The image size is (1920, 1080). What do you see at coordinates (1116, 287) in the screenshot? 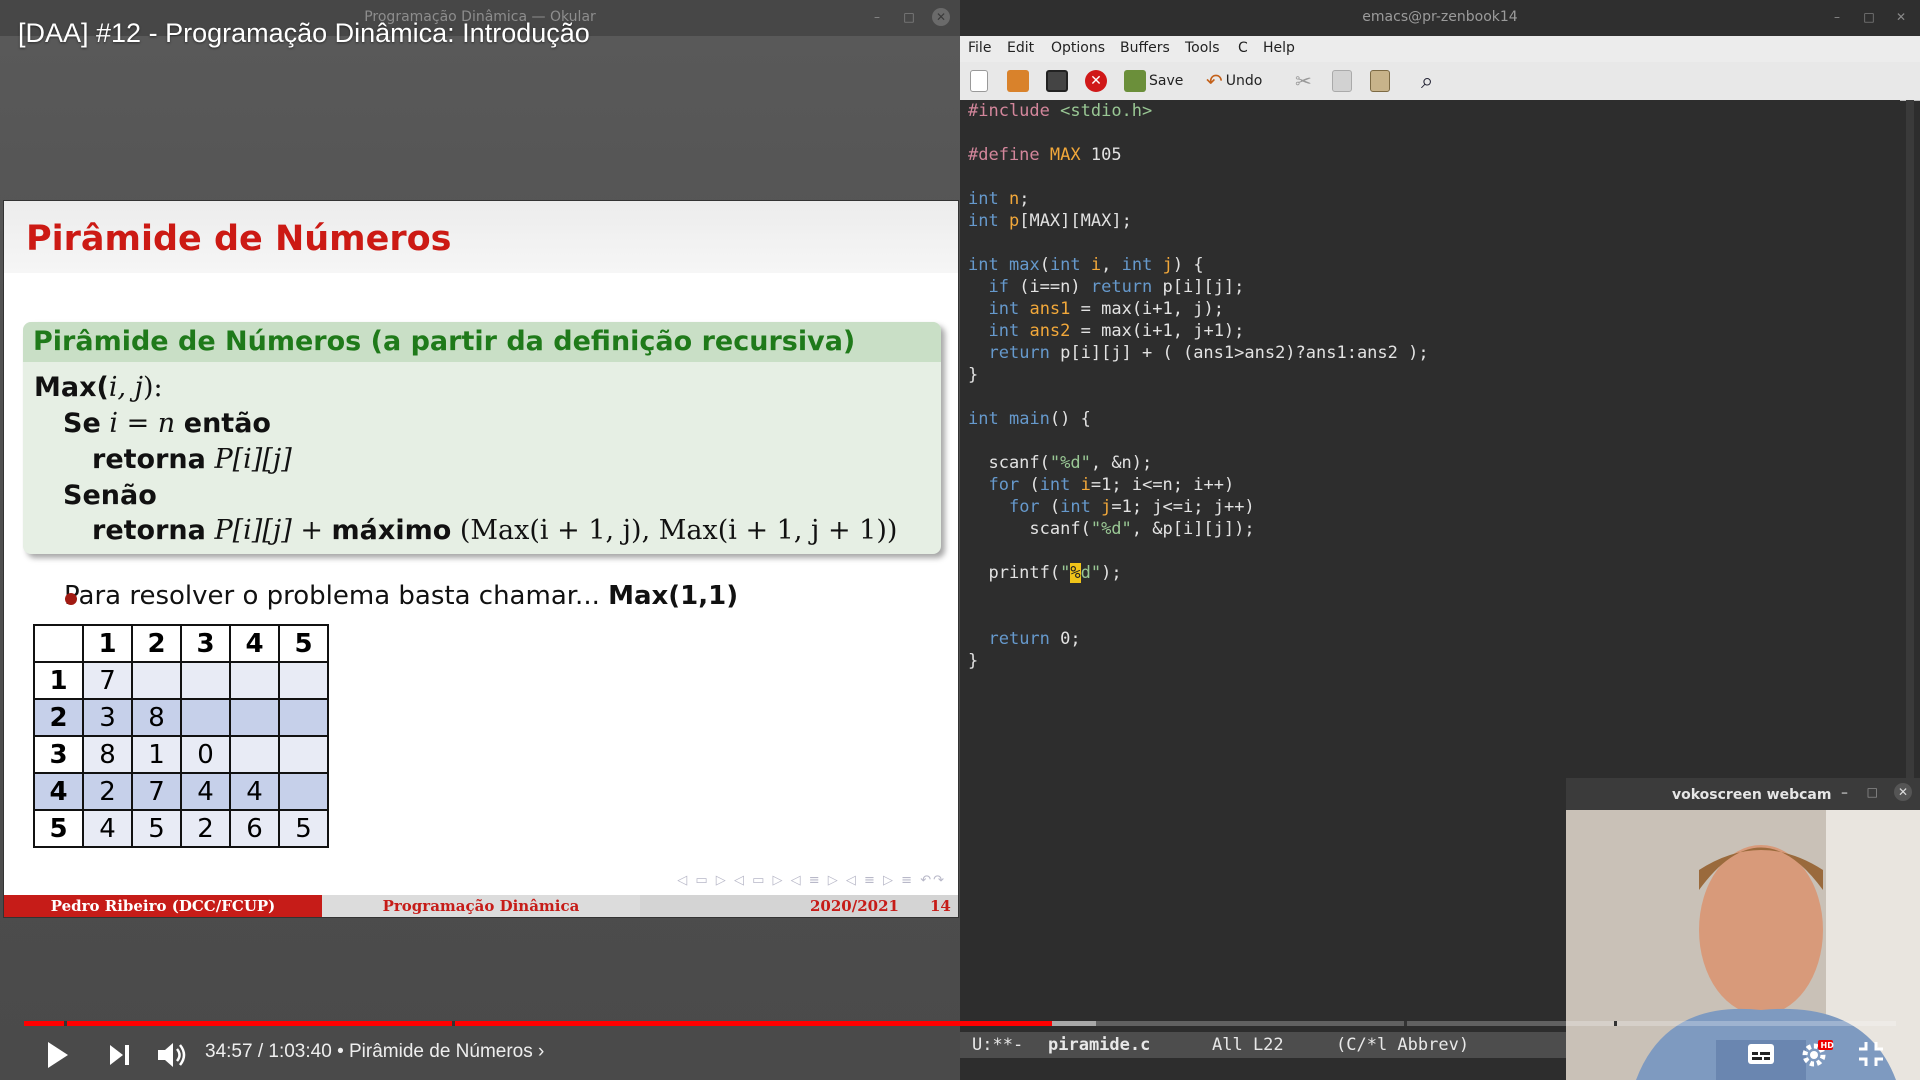
I see `code-line: if (i==n) return p[i][j];` at bounding box center [1116, 287].